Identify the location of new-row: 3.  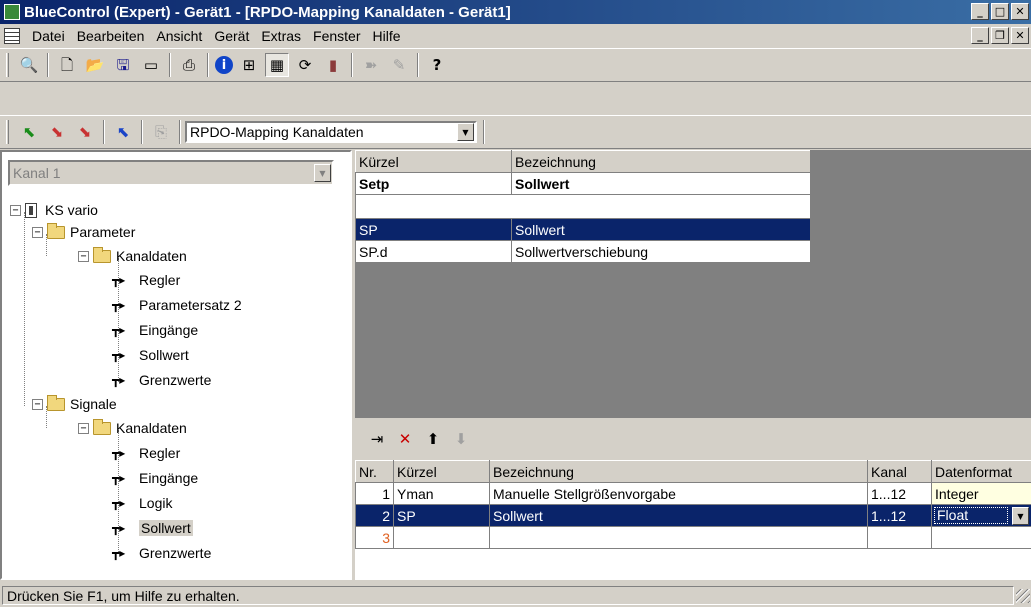
(693, 537).